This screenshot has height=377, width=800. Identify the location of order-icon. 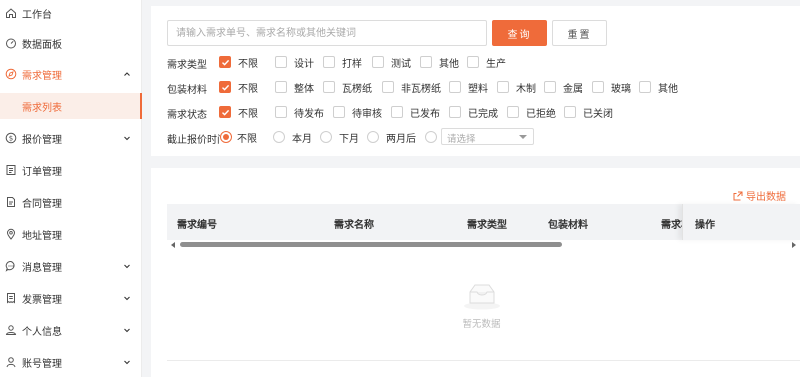
(11, 170).